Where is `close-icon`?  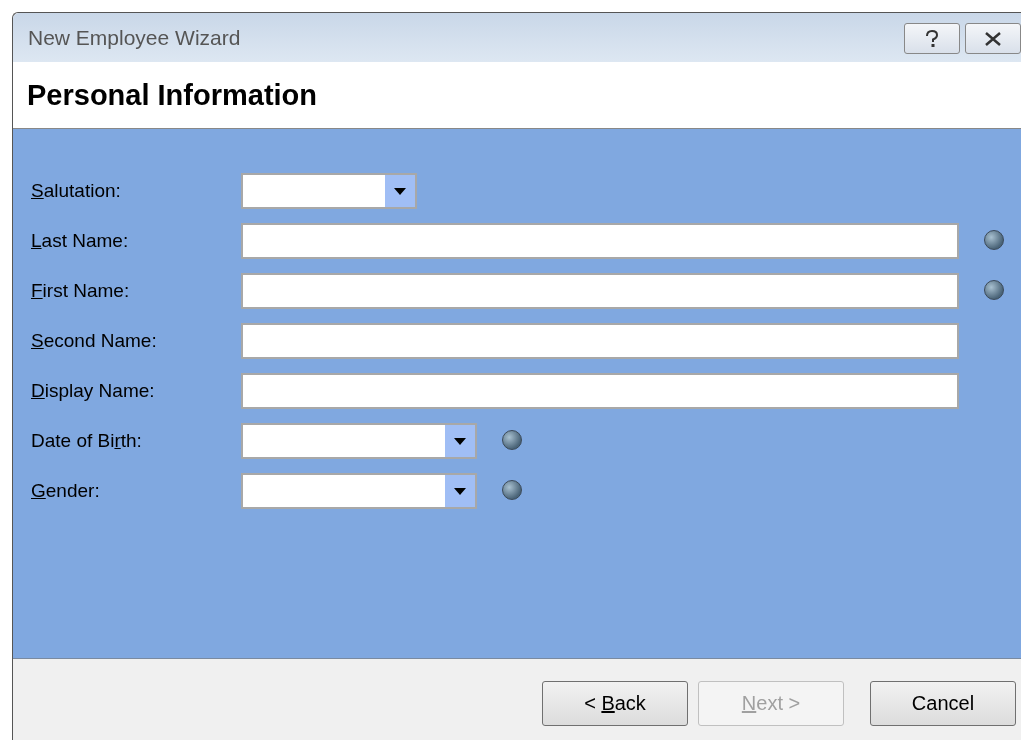 close-icon is located at coordinates (993, 38).